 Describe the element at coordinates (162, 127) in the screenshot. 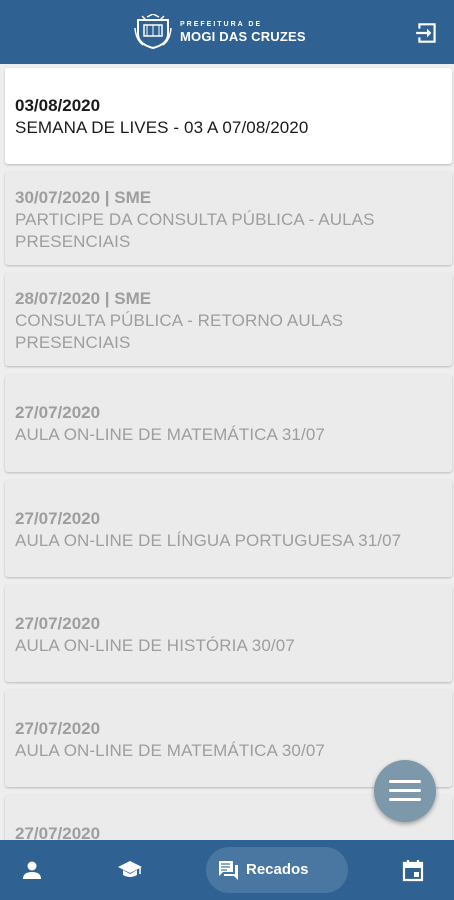

I see `message-title: SEMANA DE LIVES - 03 A 07/08/2020` at that location.